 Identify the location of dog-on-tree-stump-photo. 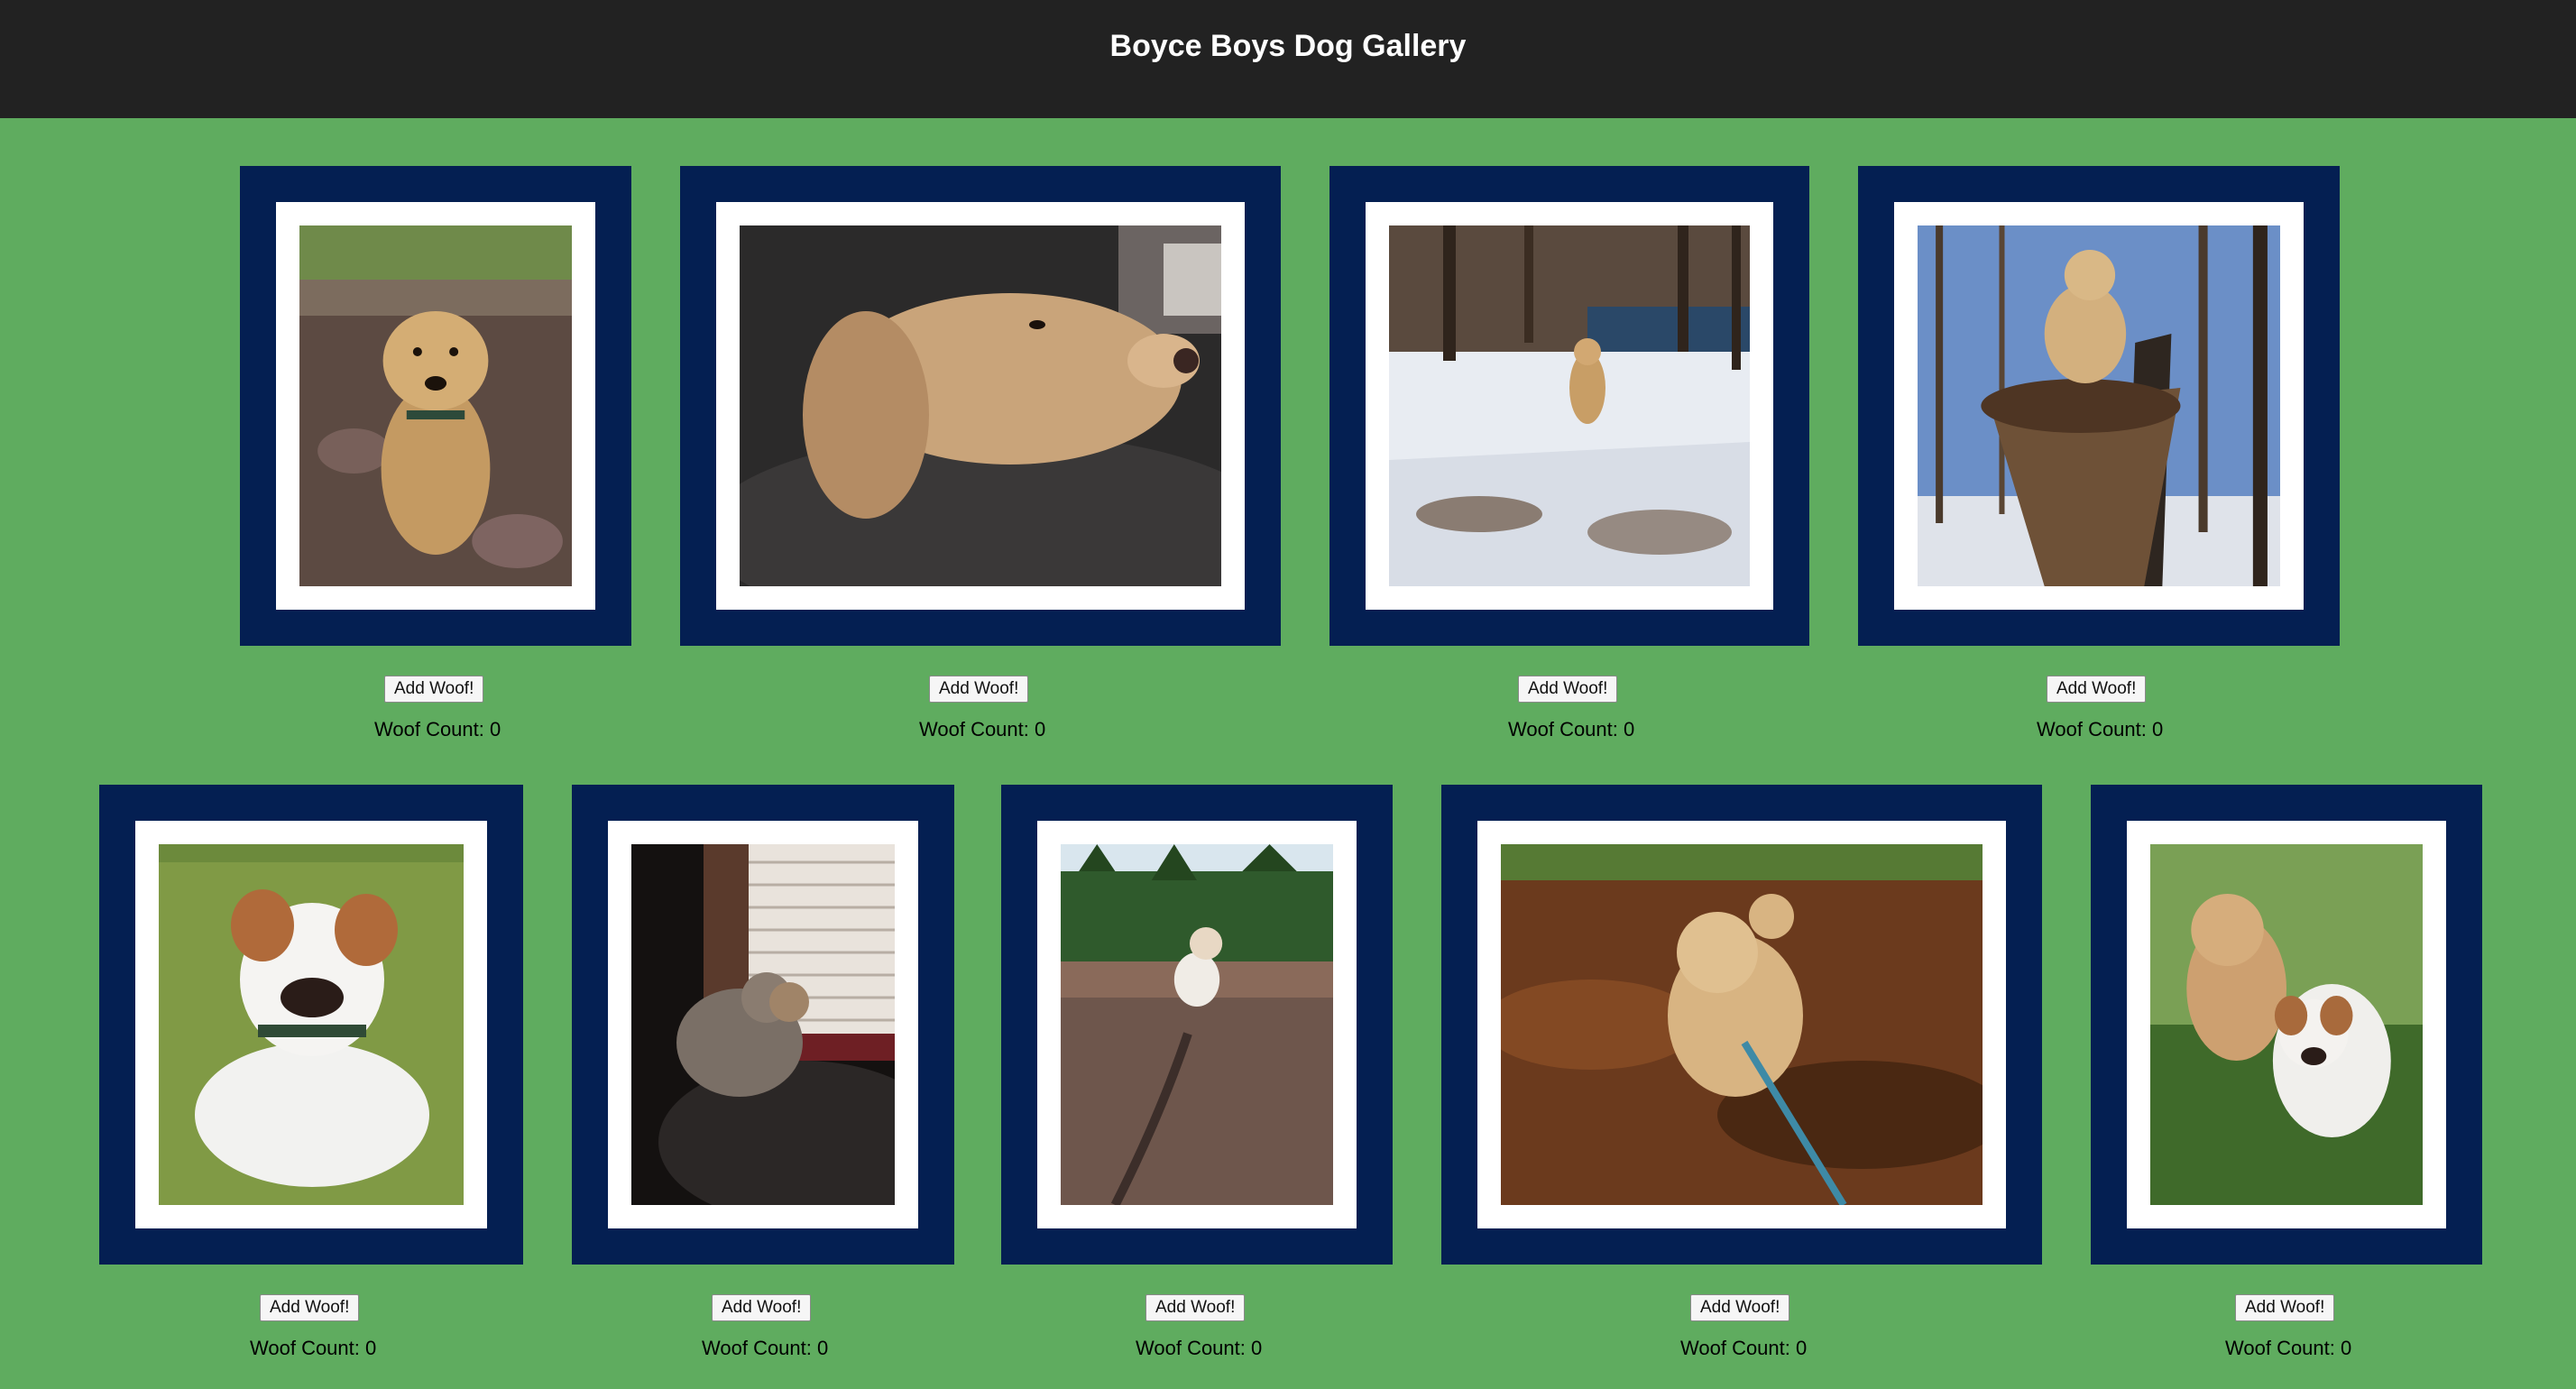
(2099, 405).